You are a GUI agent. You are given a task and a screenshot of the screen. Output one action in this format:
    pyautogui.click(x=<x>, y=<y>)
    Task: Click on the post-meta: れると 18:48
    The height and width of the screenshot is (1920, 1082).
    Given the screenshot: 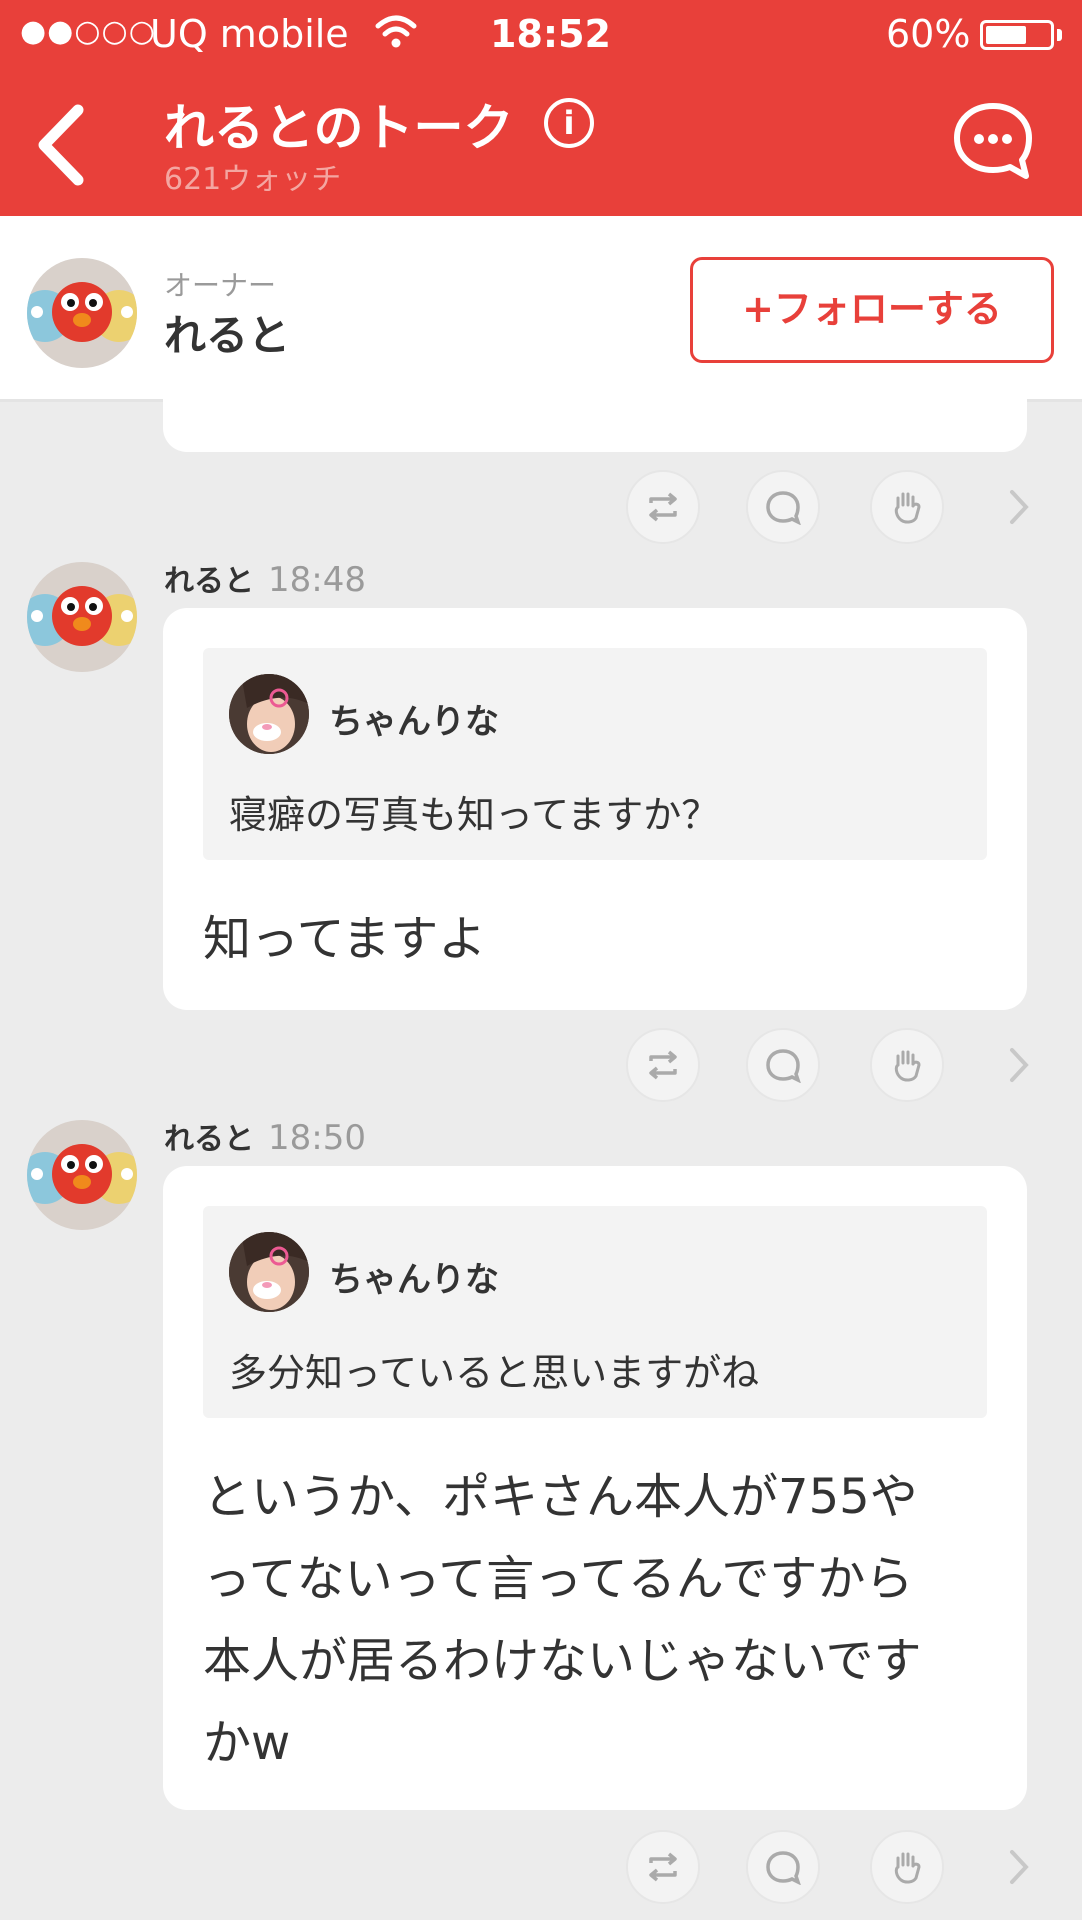 What is the action you would take?
    pyautogui.click(x=265, y=578)
    